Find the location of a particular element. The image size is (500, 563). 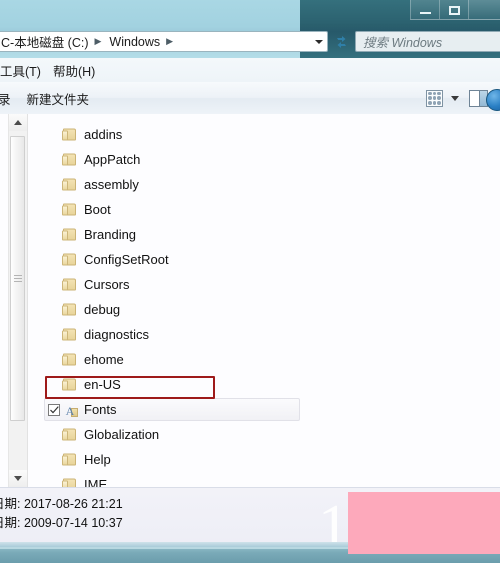

file-list-item: en-US is located at coordinates (265, 384).